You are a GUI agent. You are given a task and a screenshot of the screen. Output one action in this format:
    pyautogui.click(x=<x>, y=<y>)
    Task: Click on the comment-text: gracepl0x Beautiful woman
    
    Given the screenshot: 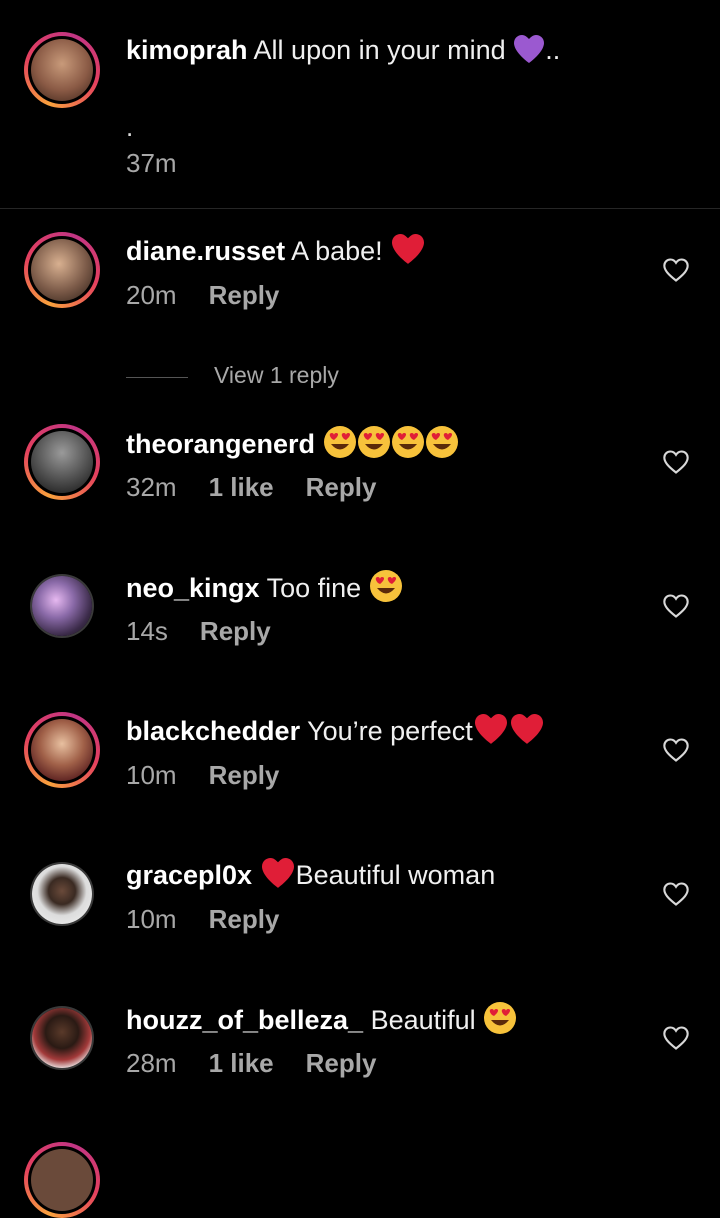 What is the action you would take?
    pyautogui.click(x=310, y=875)
    